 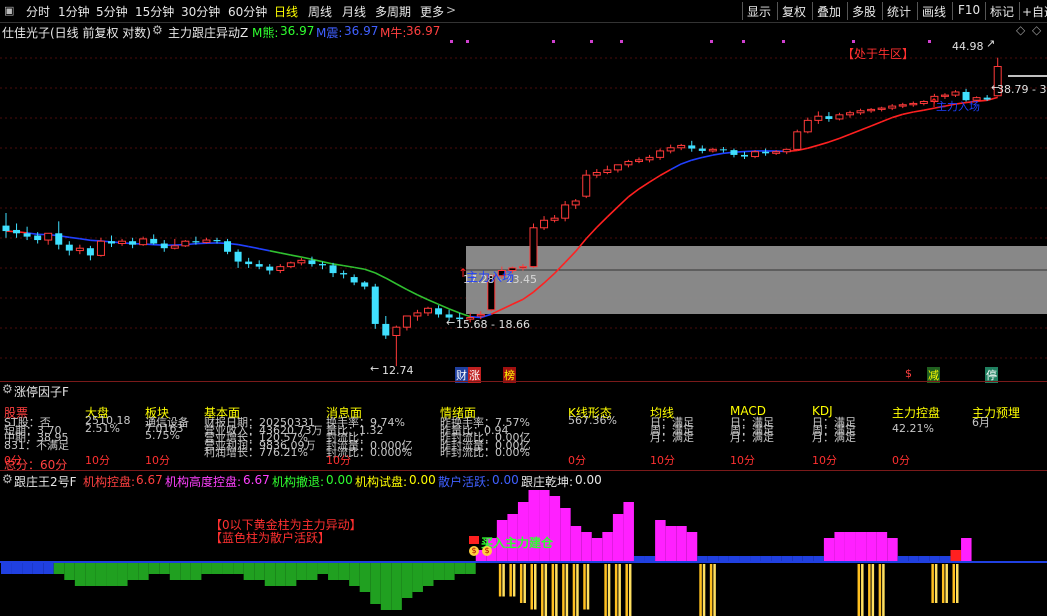 I want to click on chart-icon: ▣, so click(x=9, y=10).